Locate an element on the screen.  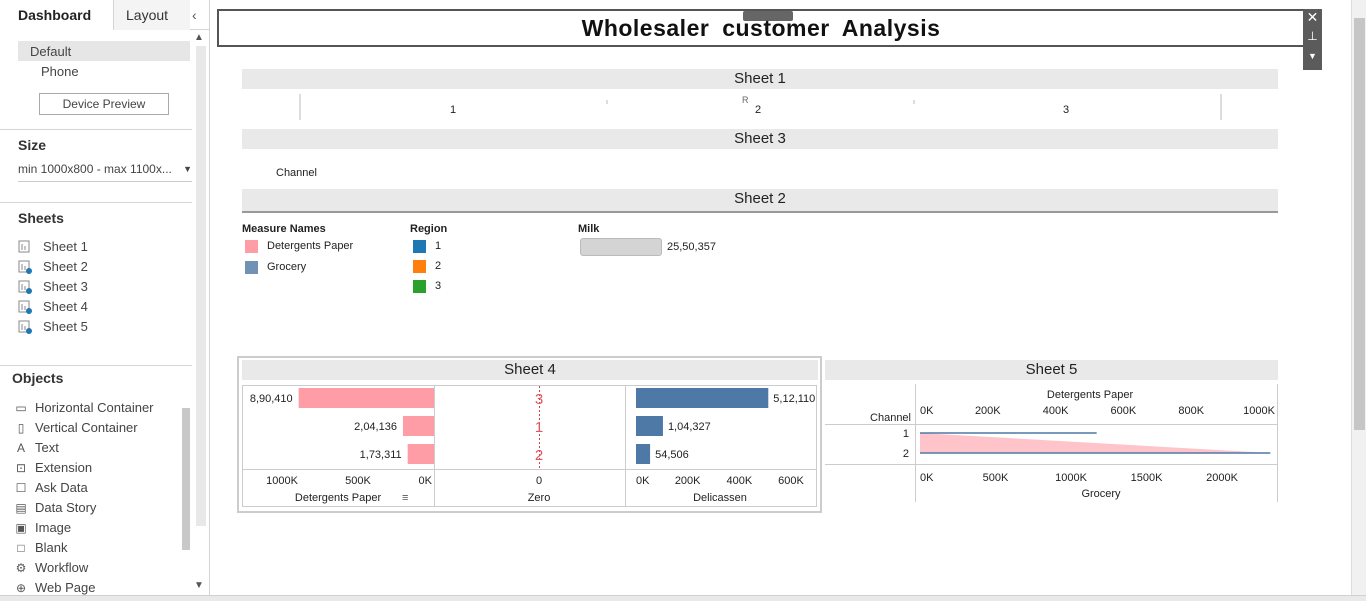
delicassen-bar is located at coordinates (649, 426).